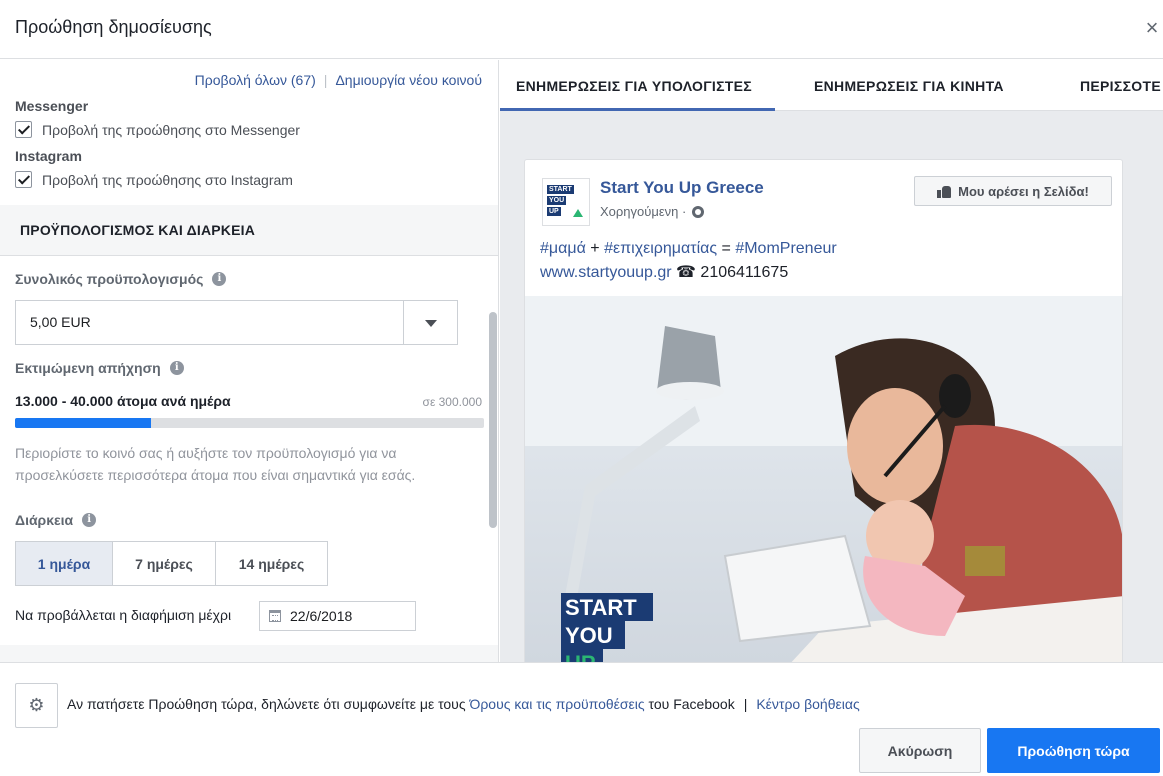 This screenshot has width=1163, height=776. I want to click on reach-total: σε 300.000, so click(452, 402).